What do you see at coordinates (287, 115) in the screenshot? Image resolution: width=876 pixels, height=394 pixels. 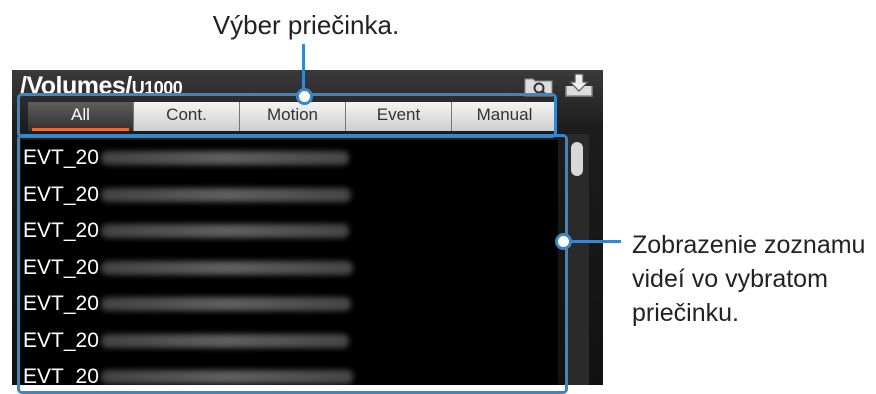 I see `tabs-highlight-box` at bounding box center [287, 115].